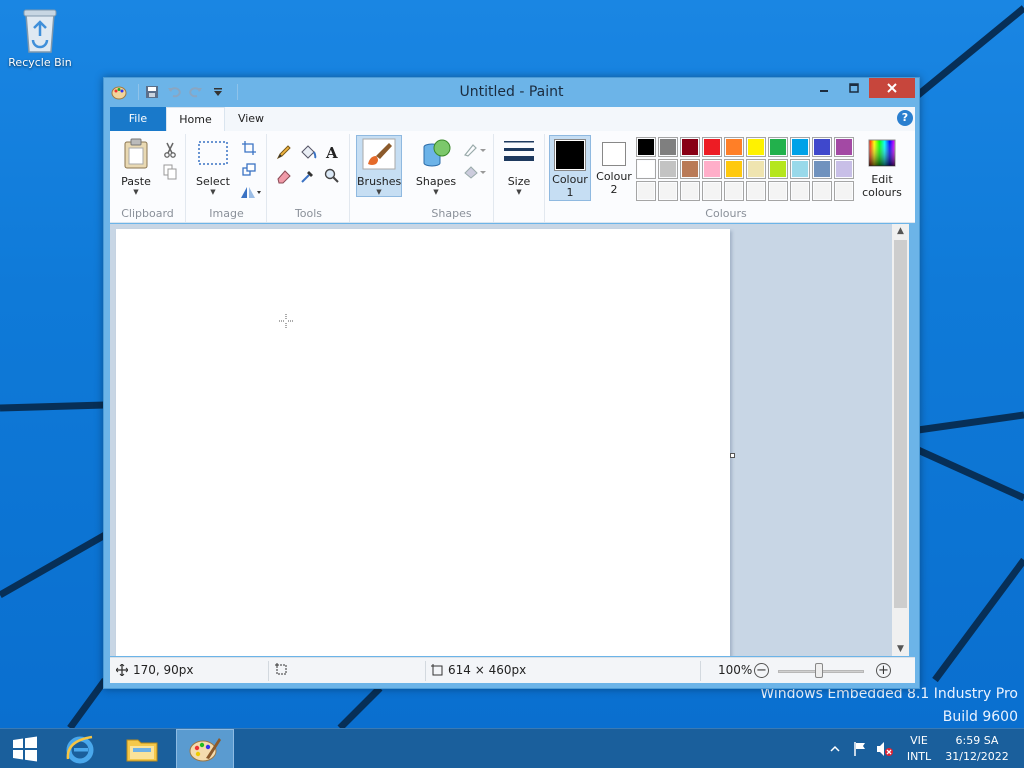  I want to click on shapes-group: Shapes ▼ Shapes, so click(452, 178).